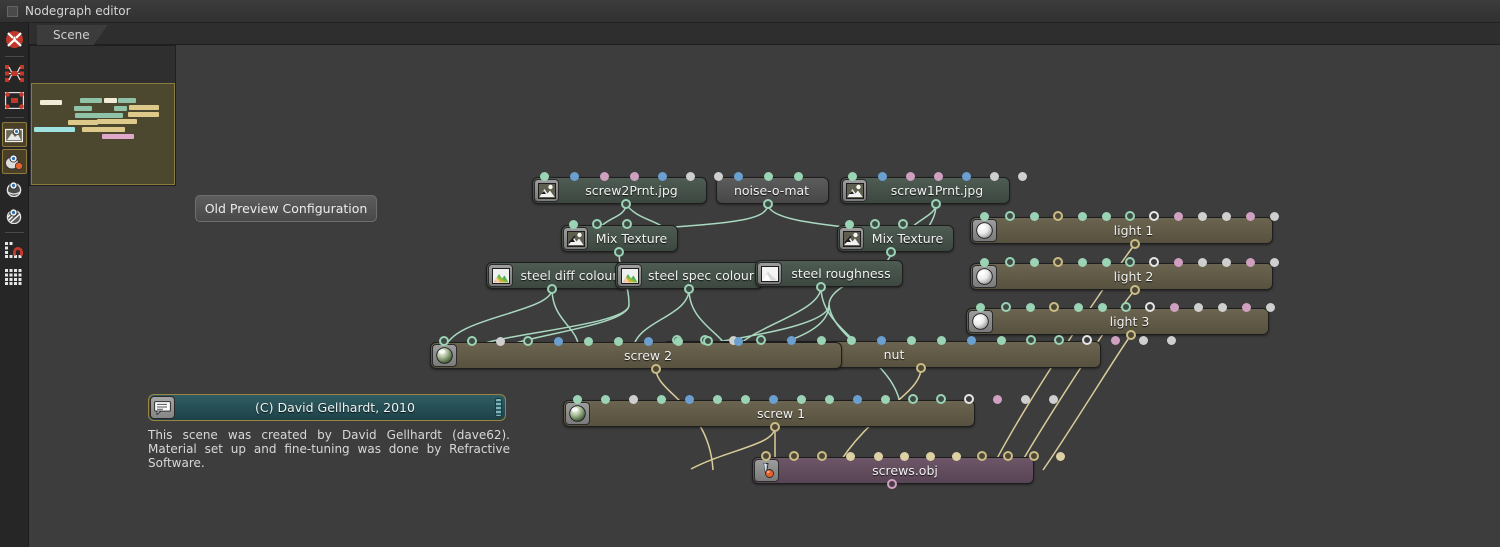  Describe the element at coordinates (498, 407) in the screenshot. I see `note-resize-grip` at that location.